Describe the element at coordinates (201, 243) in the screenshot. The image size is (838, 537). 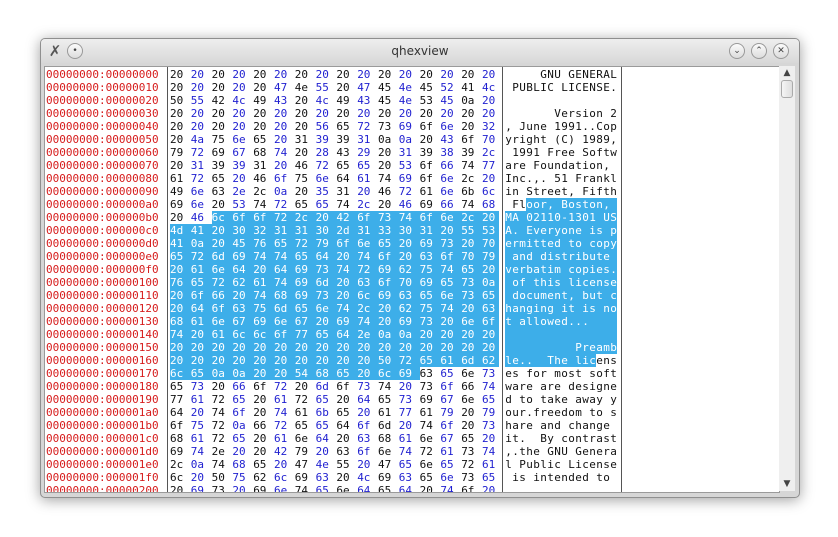
I see `hex-byte: 0a` at that location.